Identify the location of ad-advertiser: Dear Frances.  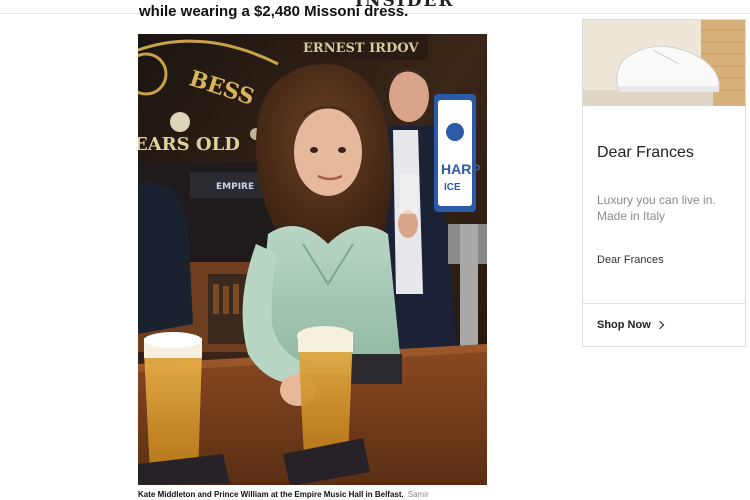
(630, 260).